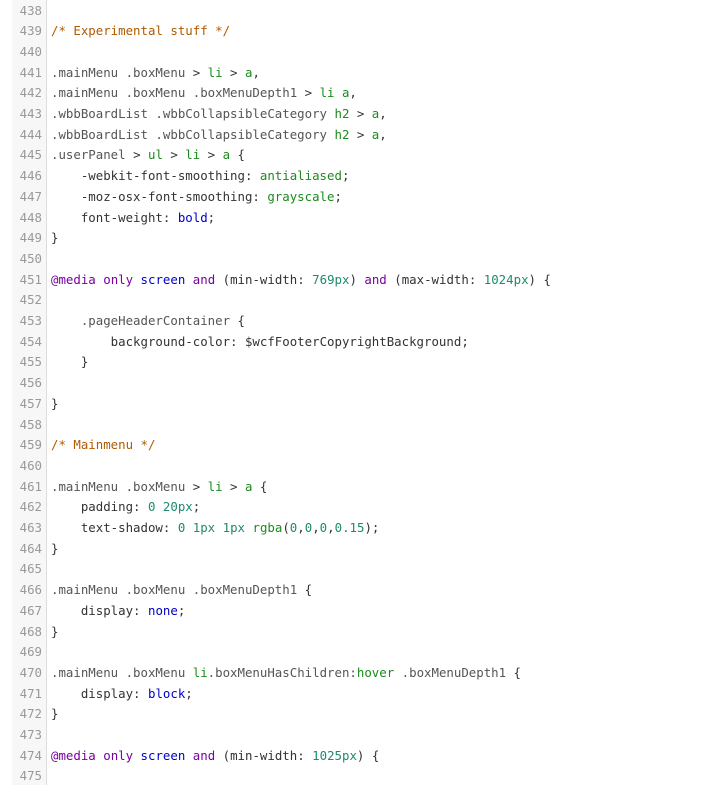 The width and height of the screenshot is (728, 785). Describe the element at coordinates (30, 734) in the screenshot. I see `line-number: 473` at that location.